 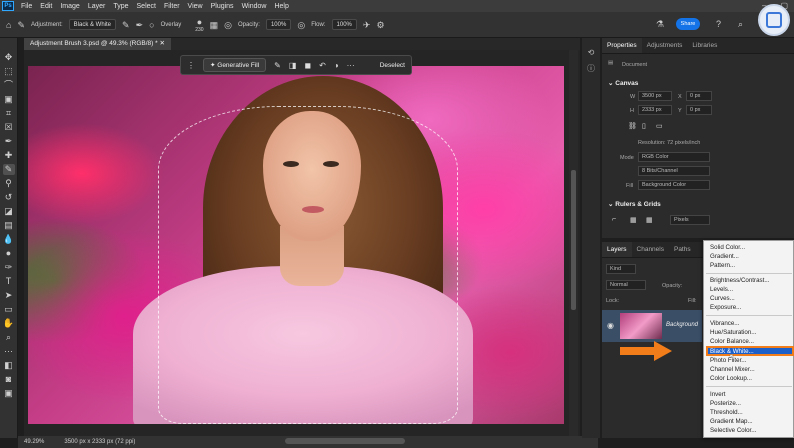 What do you see at coordinates (392, 65) in the screenshot?
I see `deselect-button: Deselect` at bounding box center [392, 65].